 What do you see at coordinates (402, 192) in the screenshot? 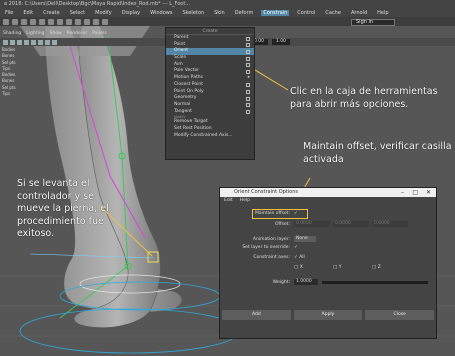
I see `minimize-icon: –` at bounding box center [402, 192].